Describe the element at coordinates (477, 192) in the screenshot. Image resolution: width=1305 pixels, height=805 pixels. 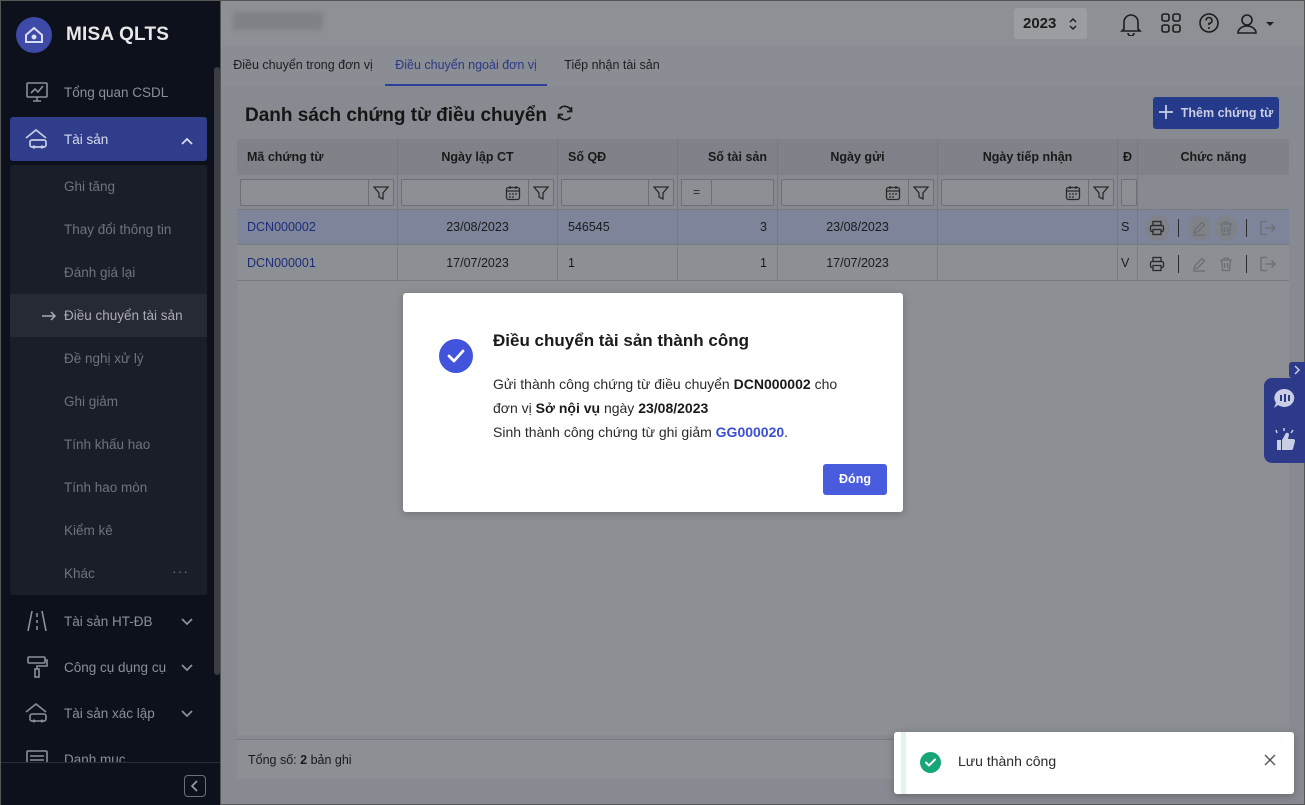
I see `filter-date-input` at that location.